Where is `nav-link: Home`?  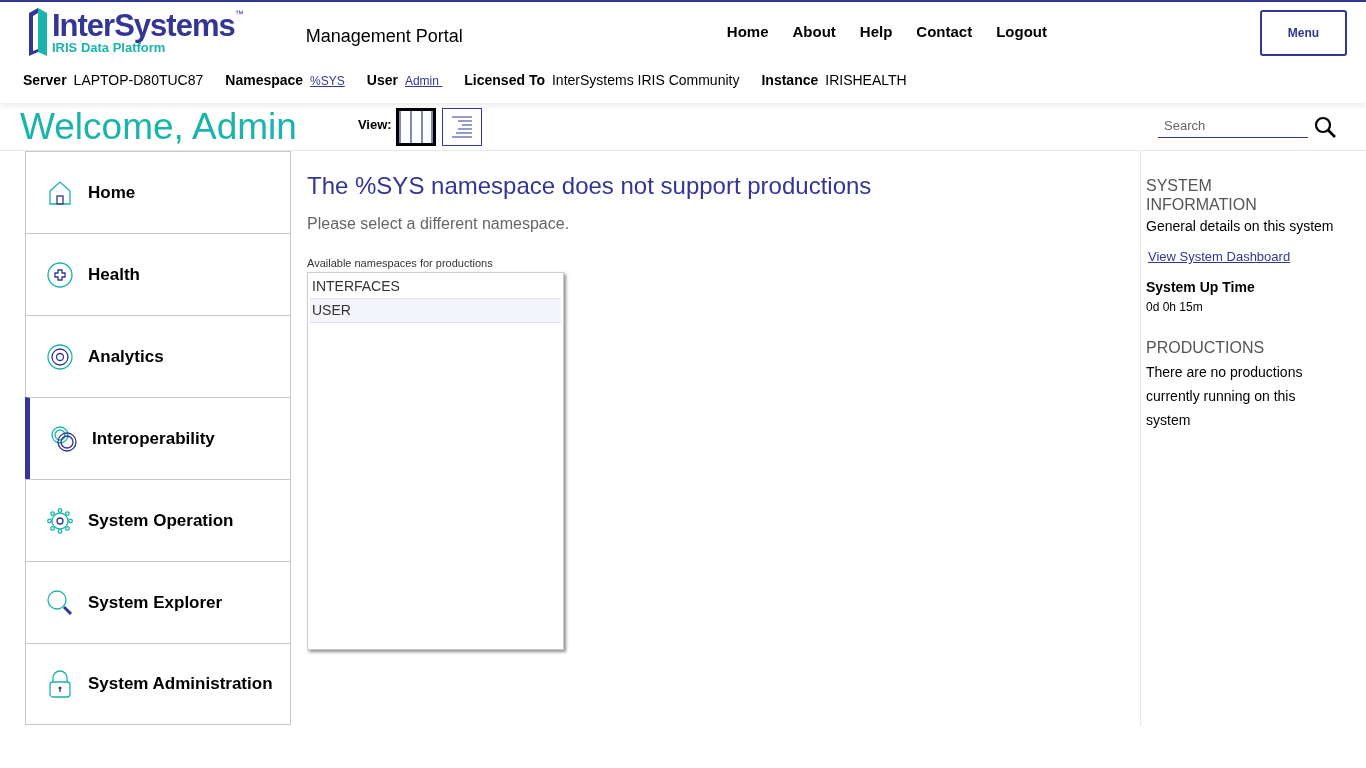 nav-link: Home is located at coordinates (747, 32).